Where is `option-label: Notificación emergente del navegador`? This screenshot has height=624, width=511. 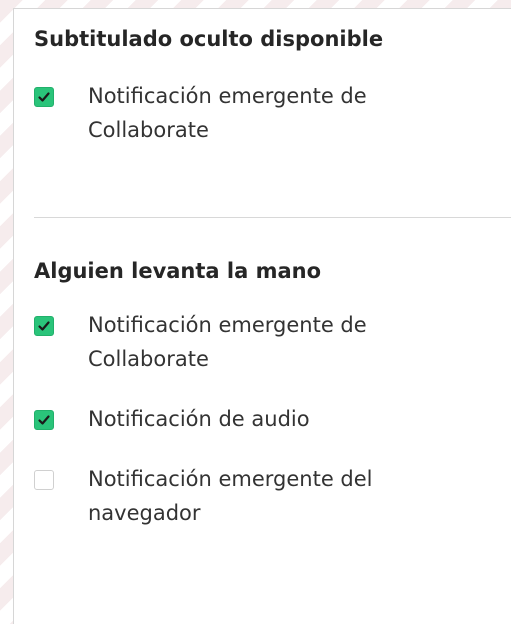
option-label: Notificación emergente del navegador is located at coordinates (230, 496).